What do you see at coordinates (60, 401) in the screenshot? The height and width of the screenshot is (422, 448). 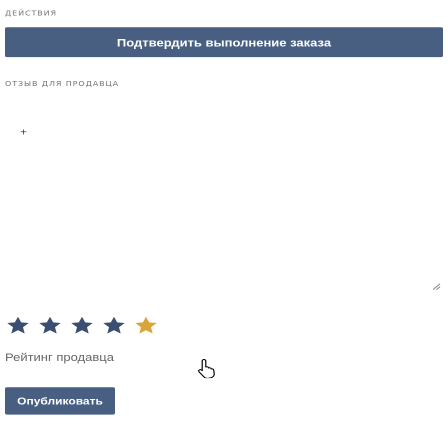 I see `publish-button: Опубликовать` at bounding box center [60, 401].